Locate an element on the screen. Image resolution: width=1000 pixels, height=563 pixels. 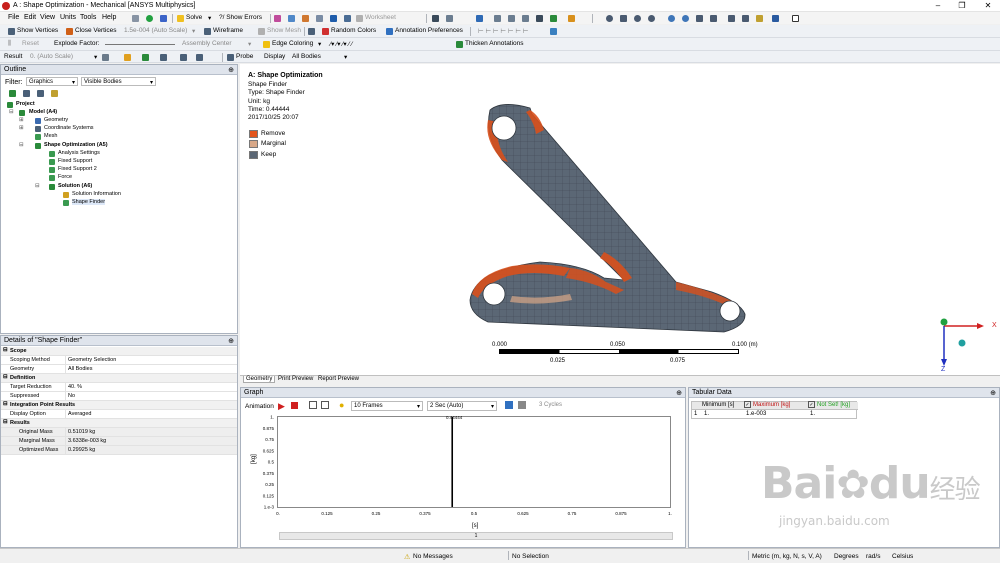
details-row: Target Reduction 40. % is located at coordinates (119, 387).